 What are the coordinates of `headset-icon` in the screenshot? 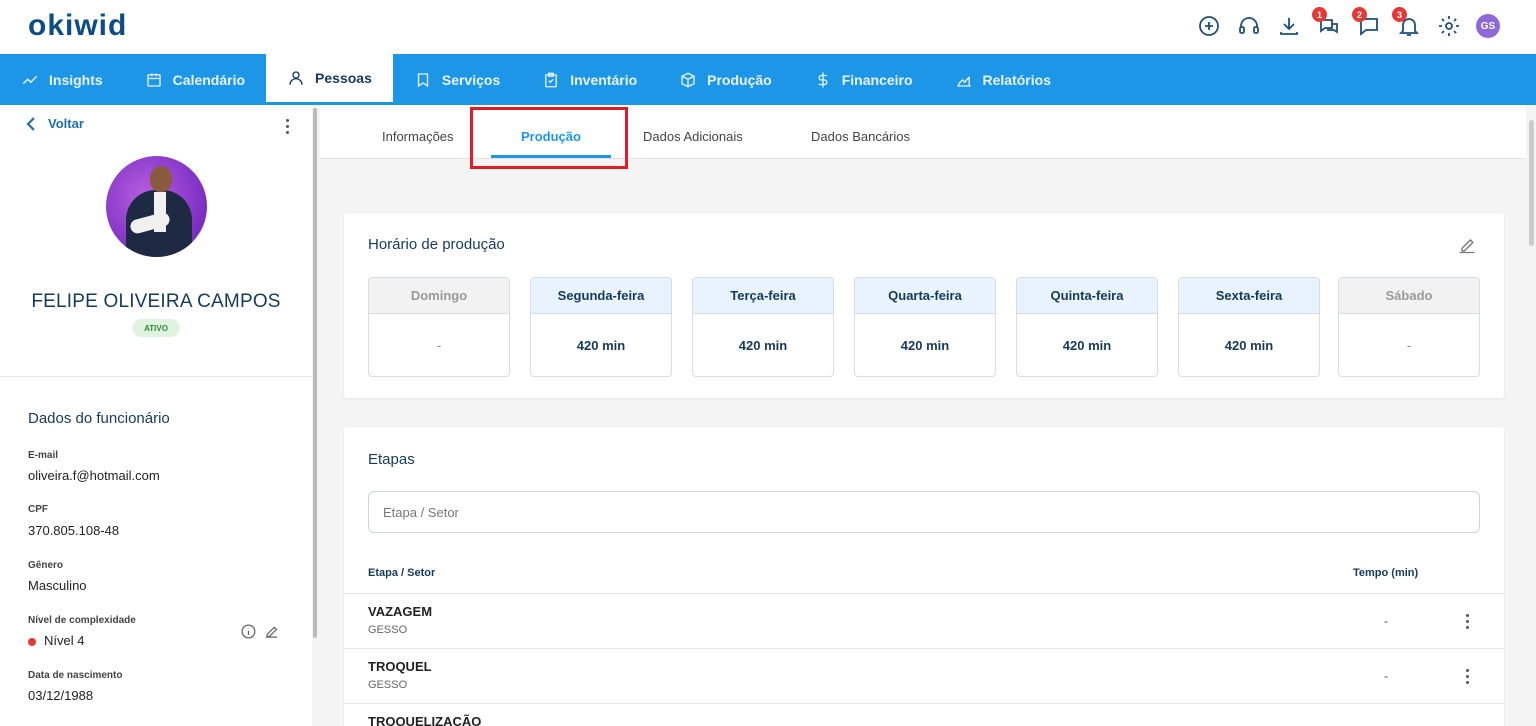 It's located at (1249, 26).